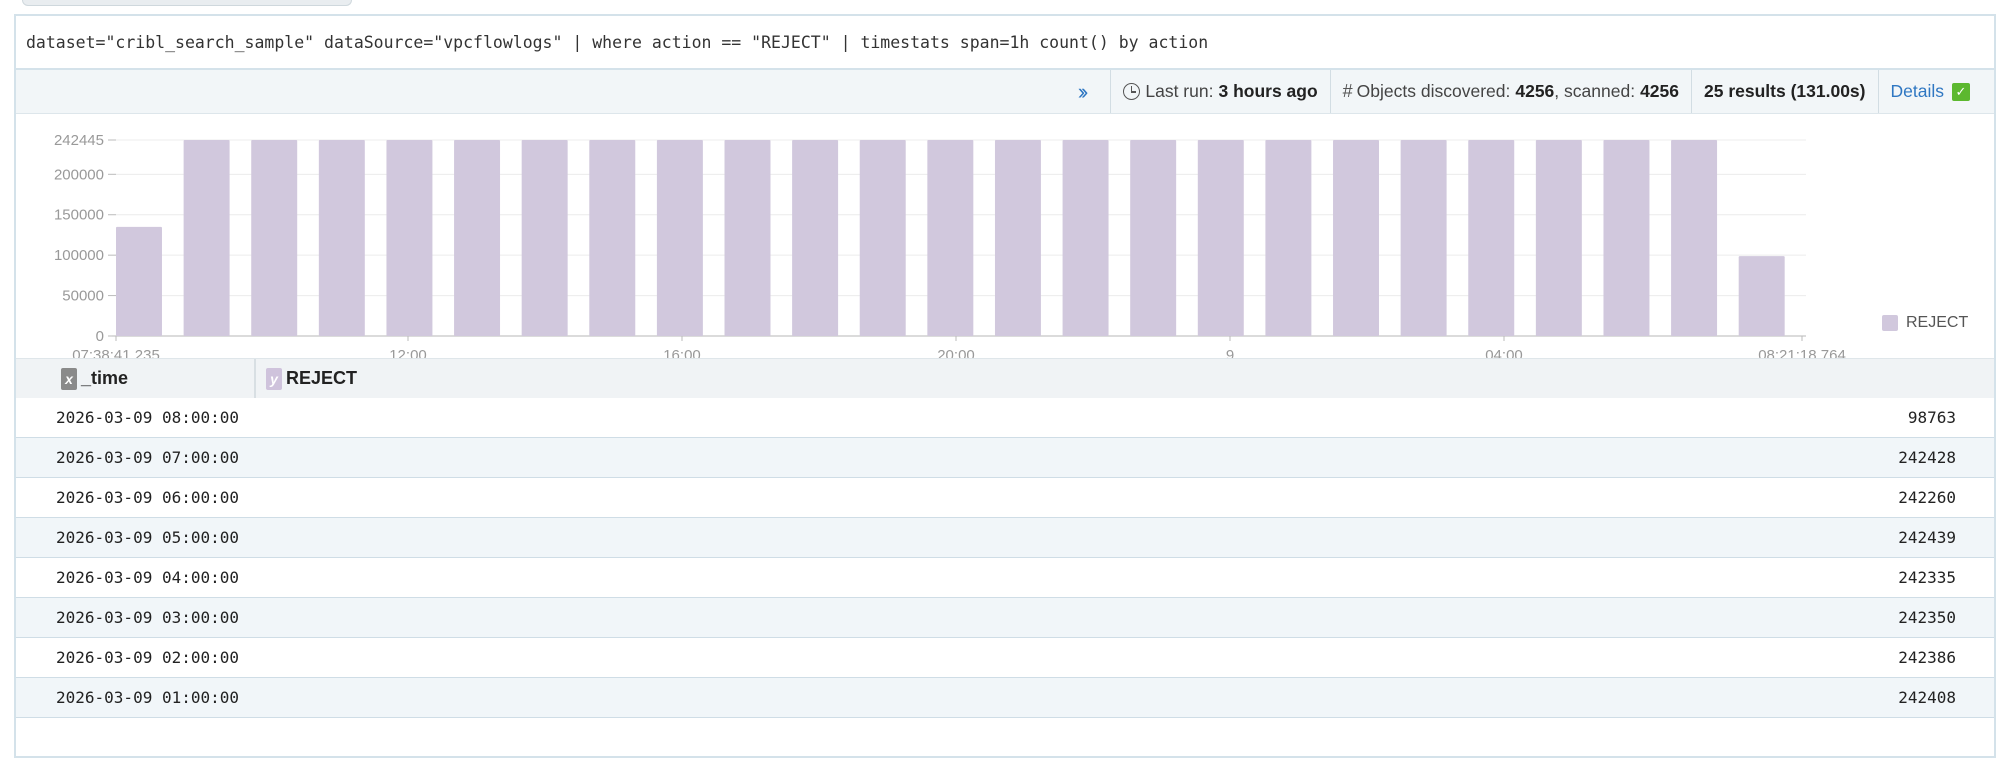  Describe the element at coordinates (148, 417) in the screenshot. I see `cell-time: 2026-03-09 08:00:00` at that location.